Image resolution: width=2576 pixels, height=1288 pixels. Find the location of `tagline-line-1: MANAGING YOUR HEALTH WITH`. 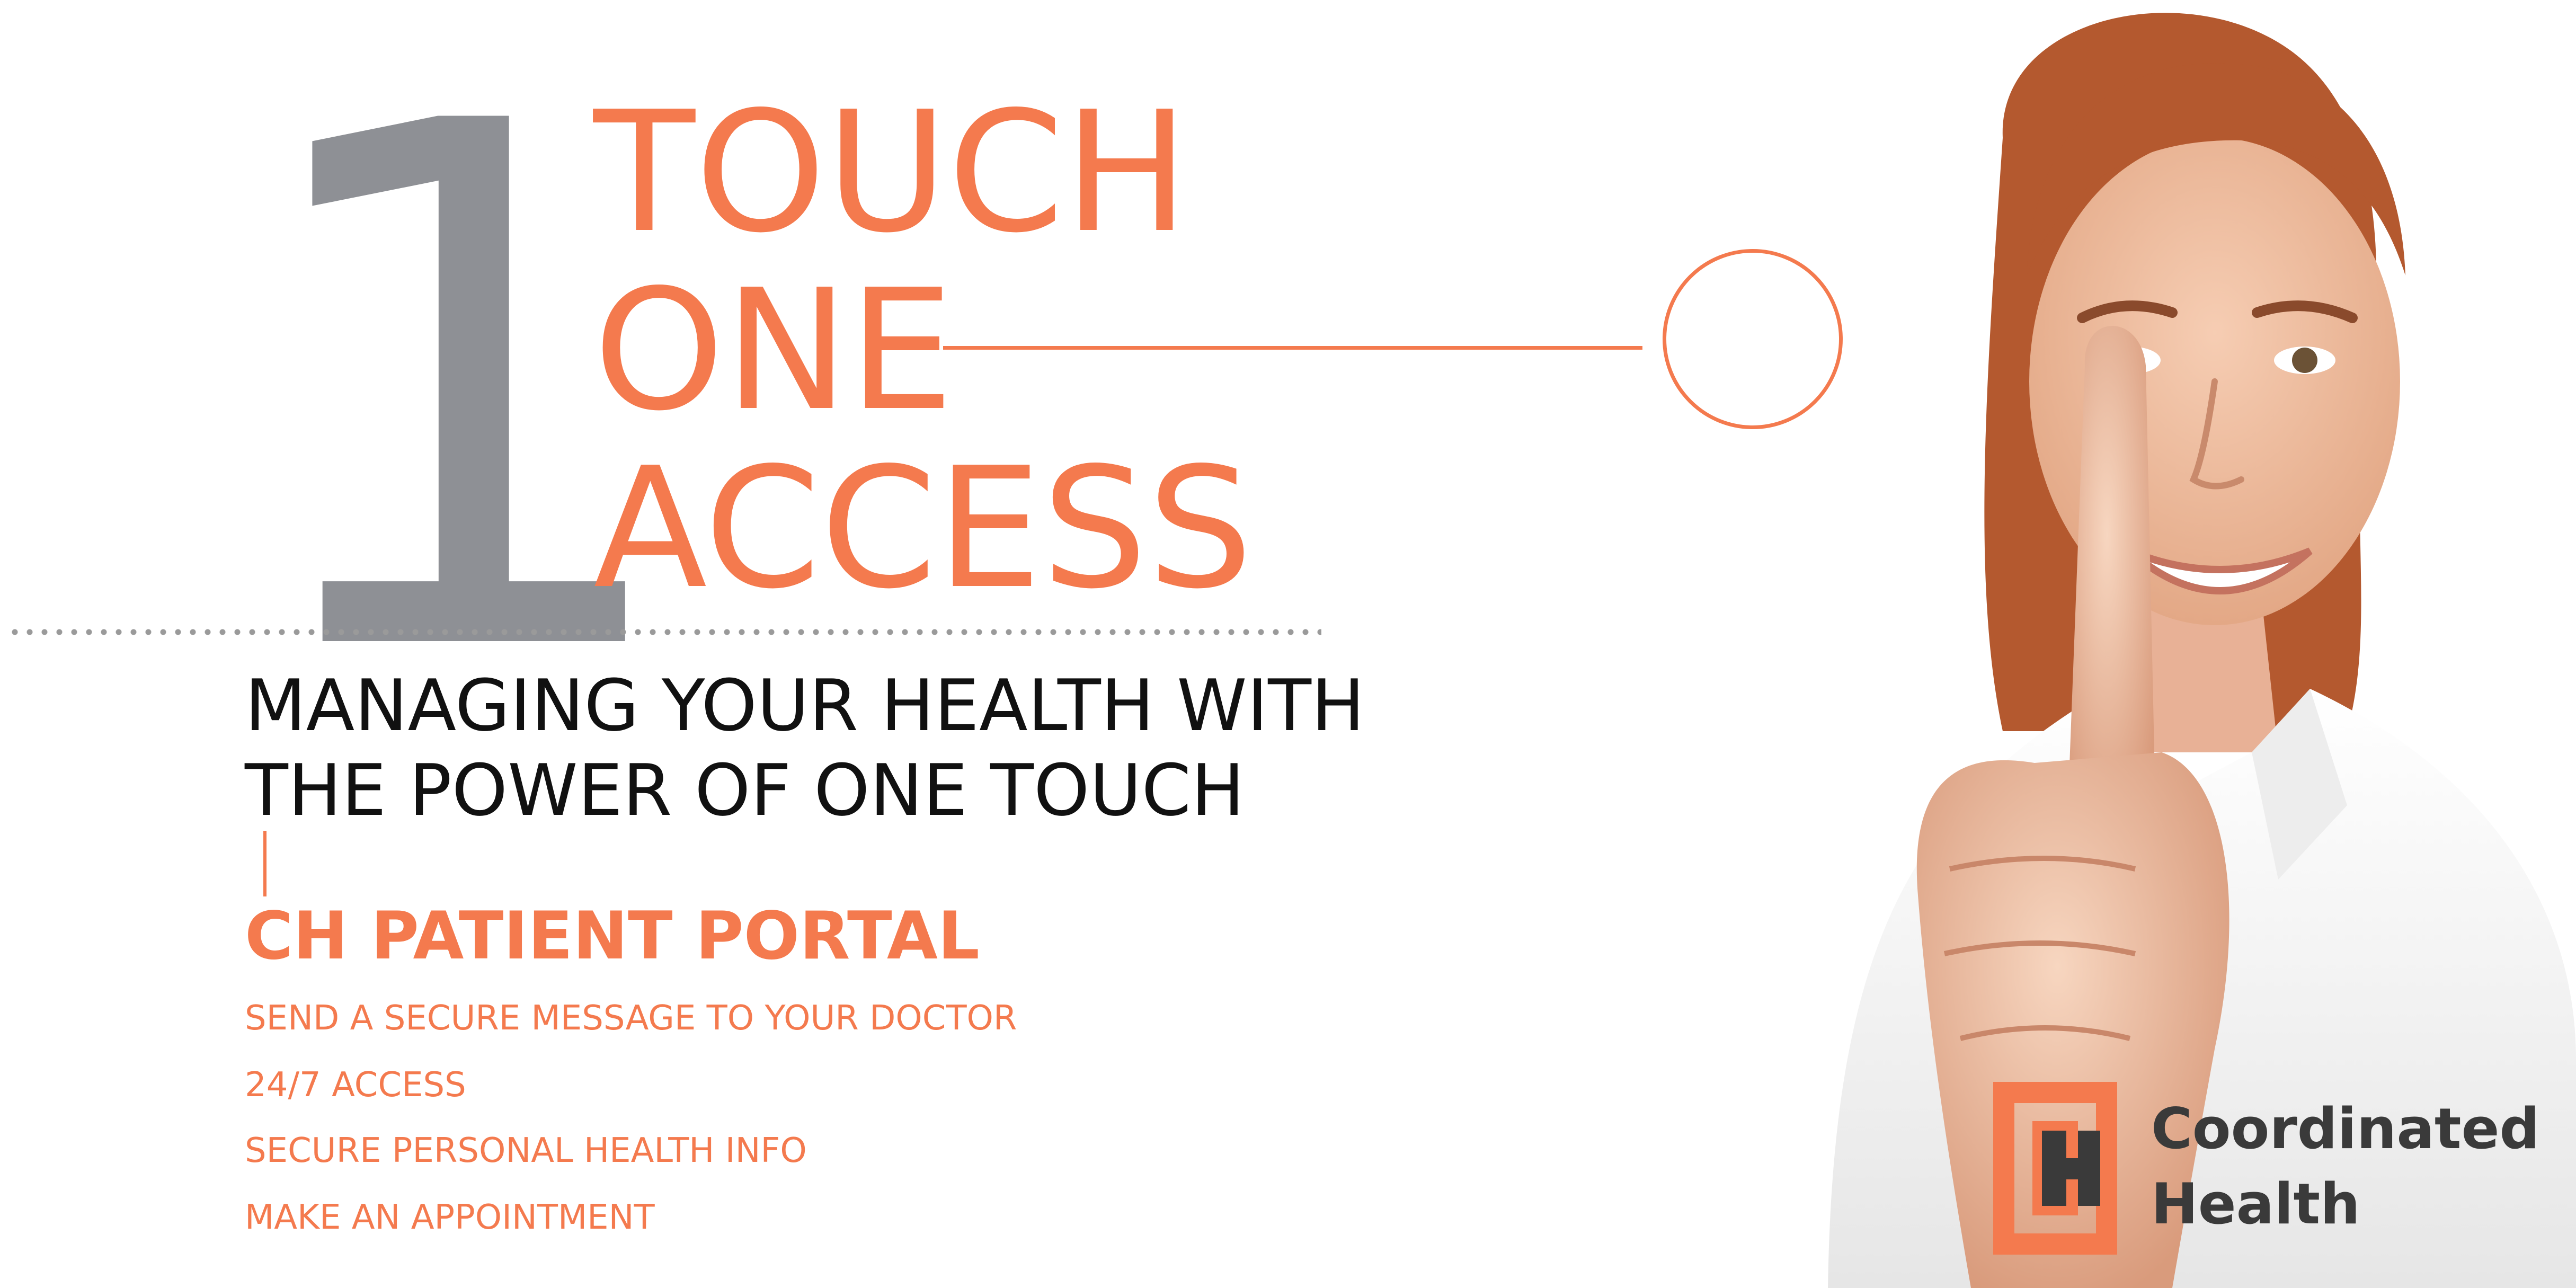

tagline-line-1: MANAGING YOUR HEALTH WITH is located at coordinates (805, 705).